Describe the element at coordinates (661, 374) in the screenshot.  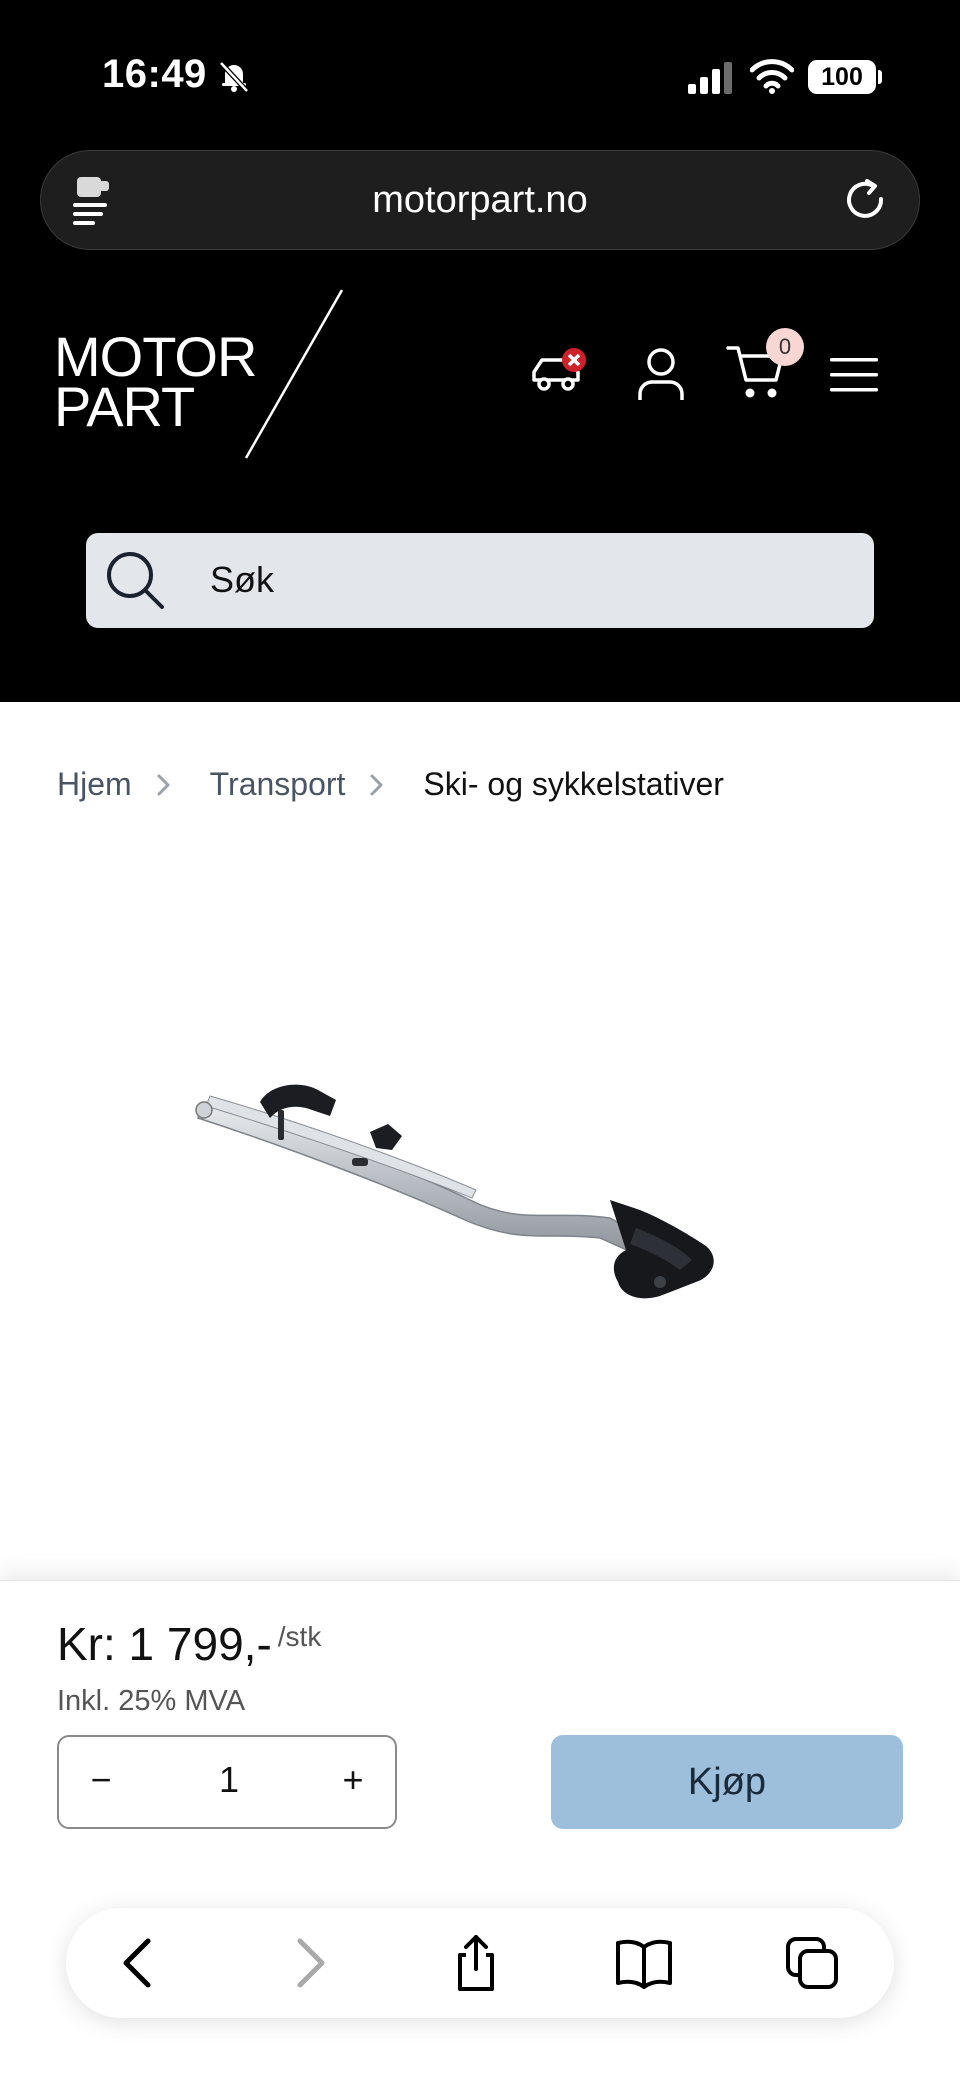
I see `user-icon` at that location.